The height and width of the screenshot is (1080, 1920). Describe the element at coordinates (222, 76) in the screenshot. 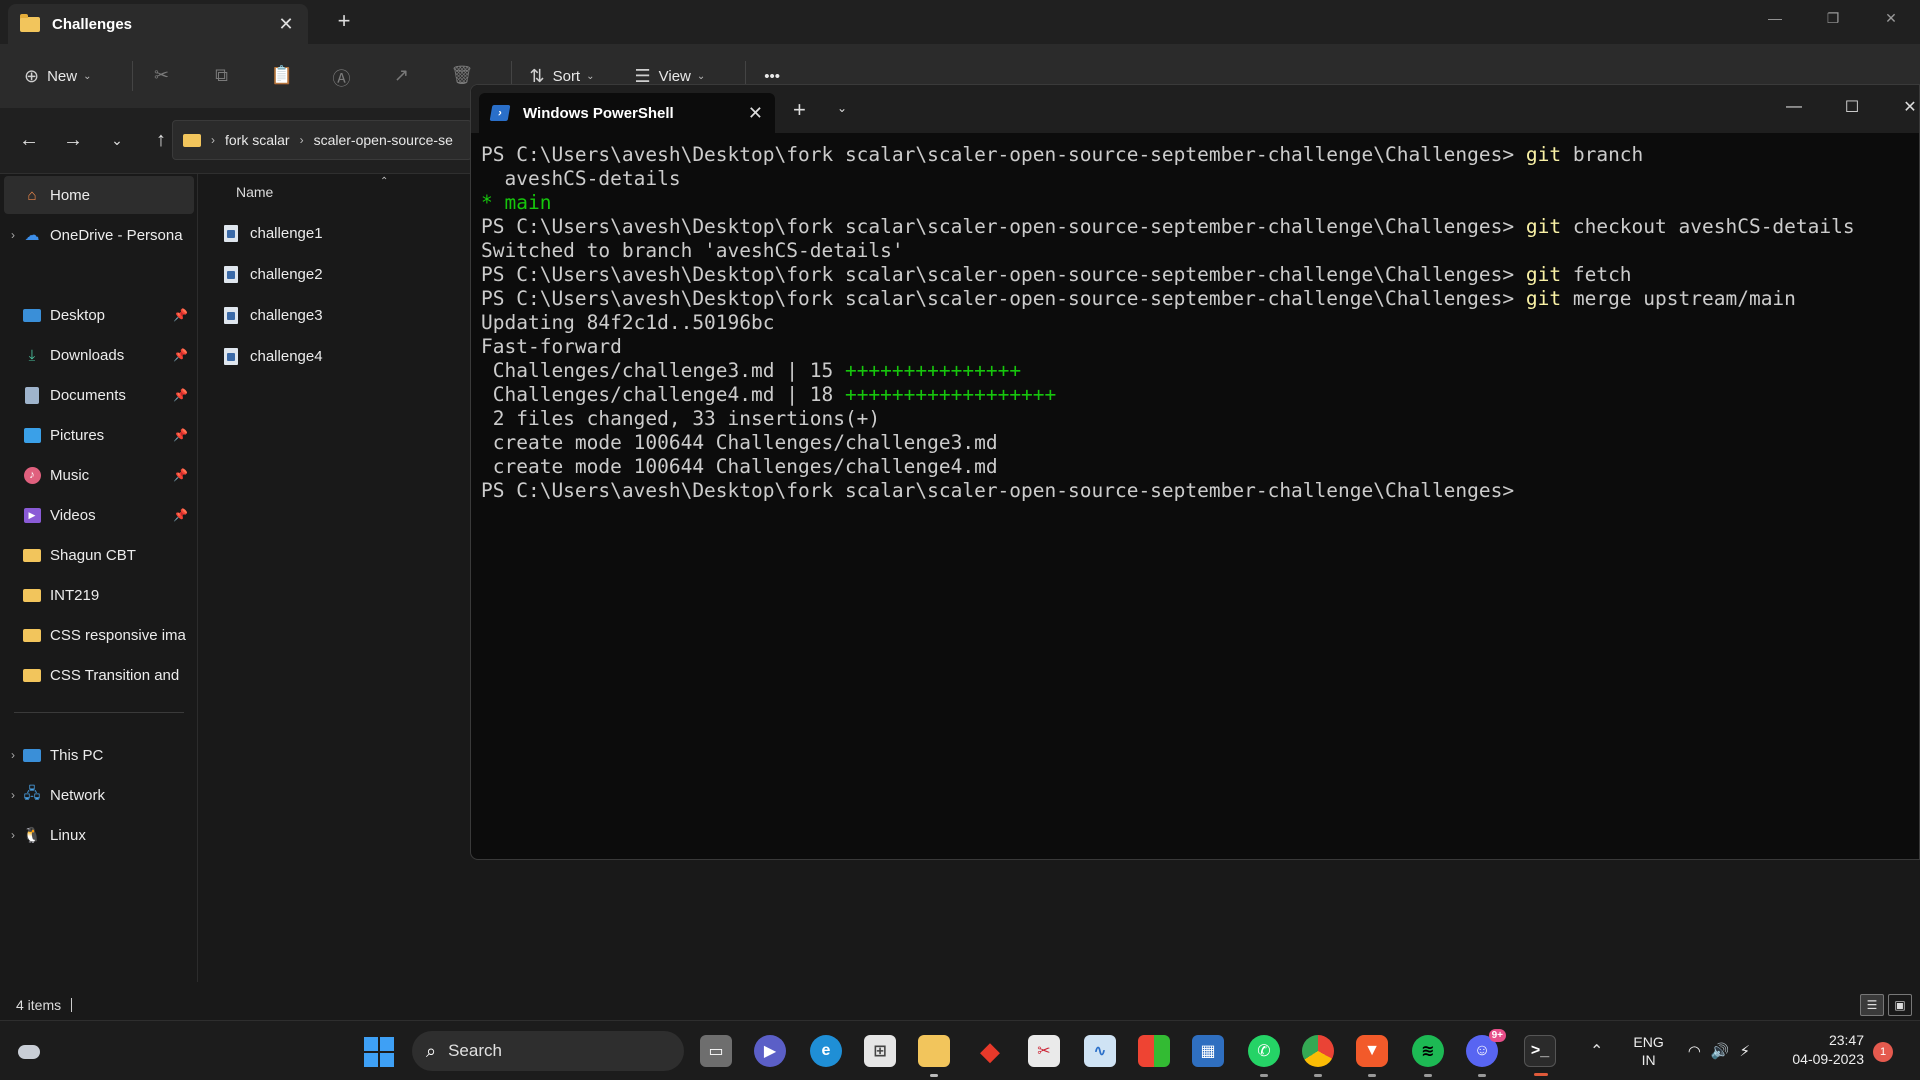

I see `copy-icon: ⧉` at that location.